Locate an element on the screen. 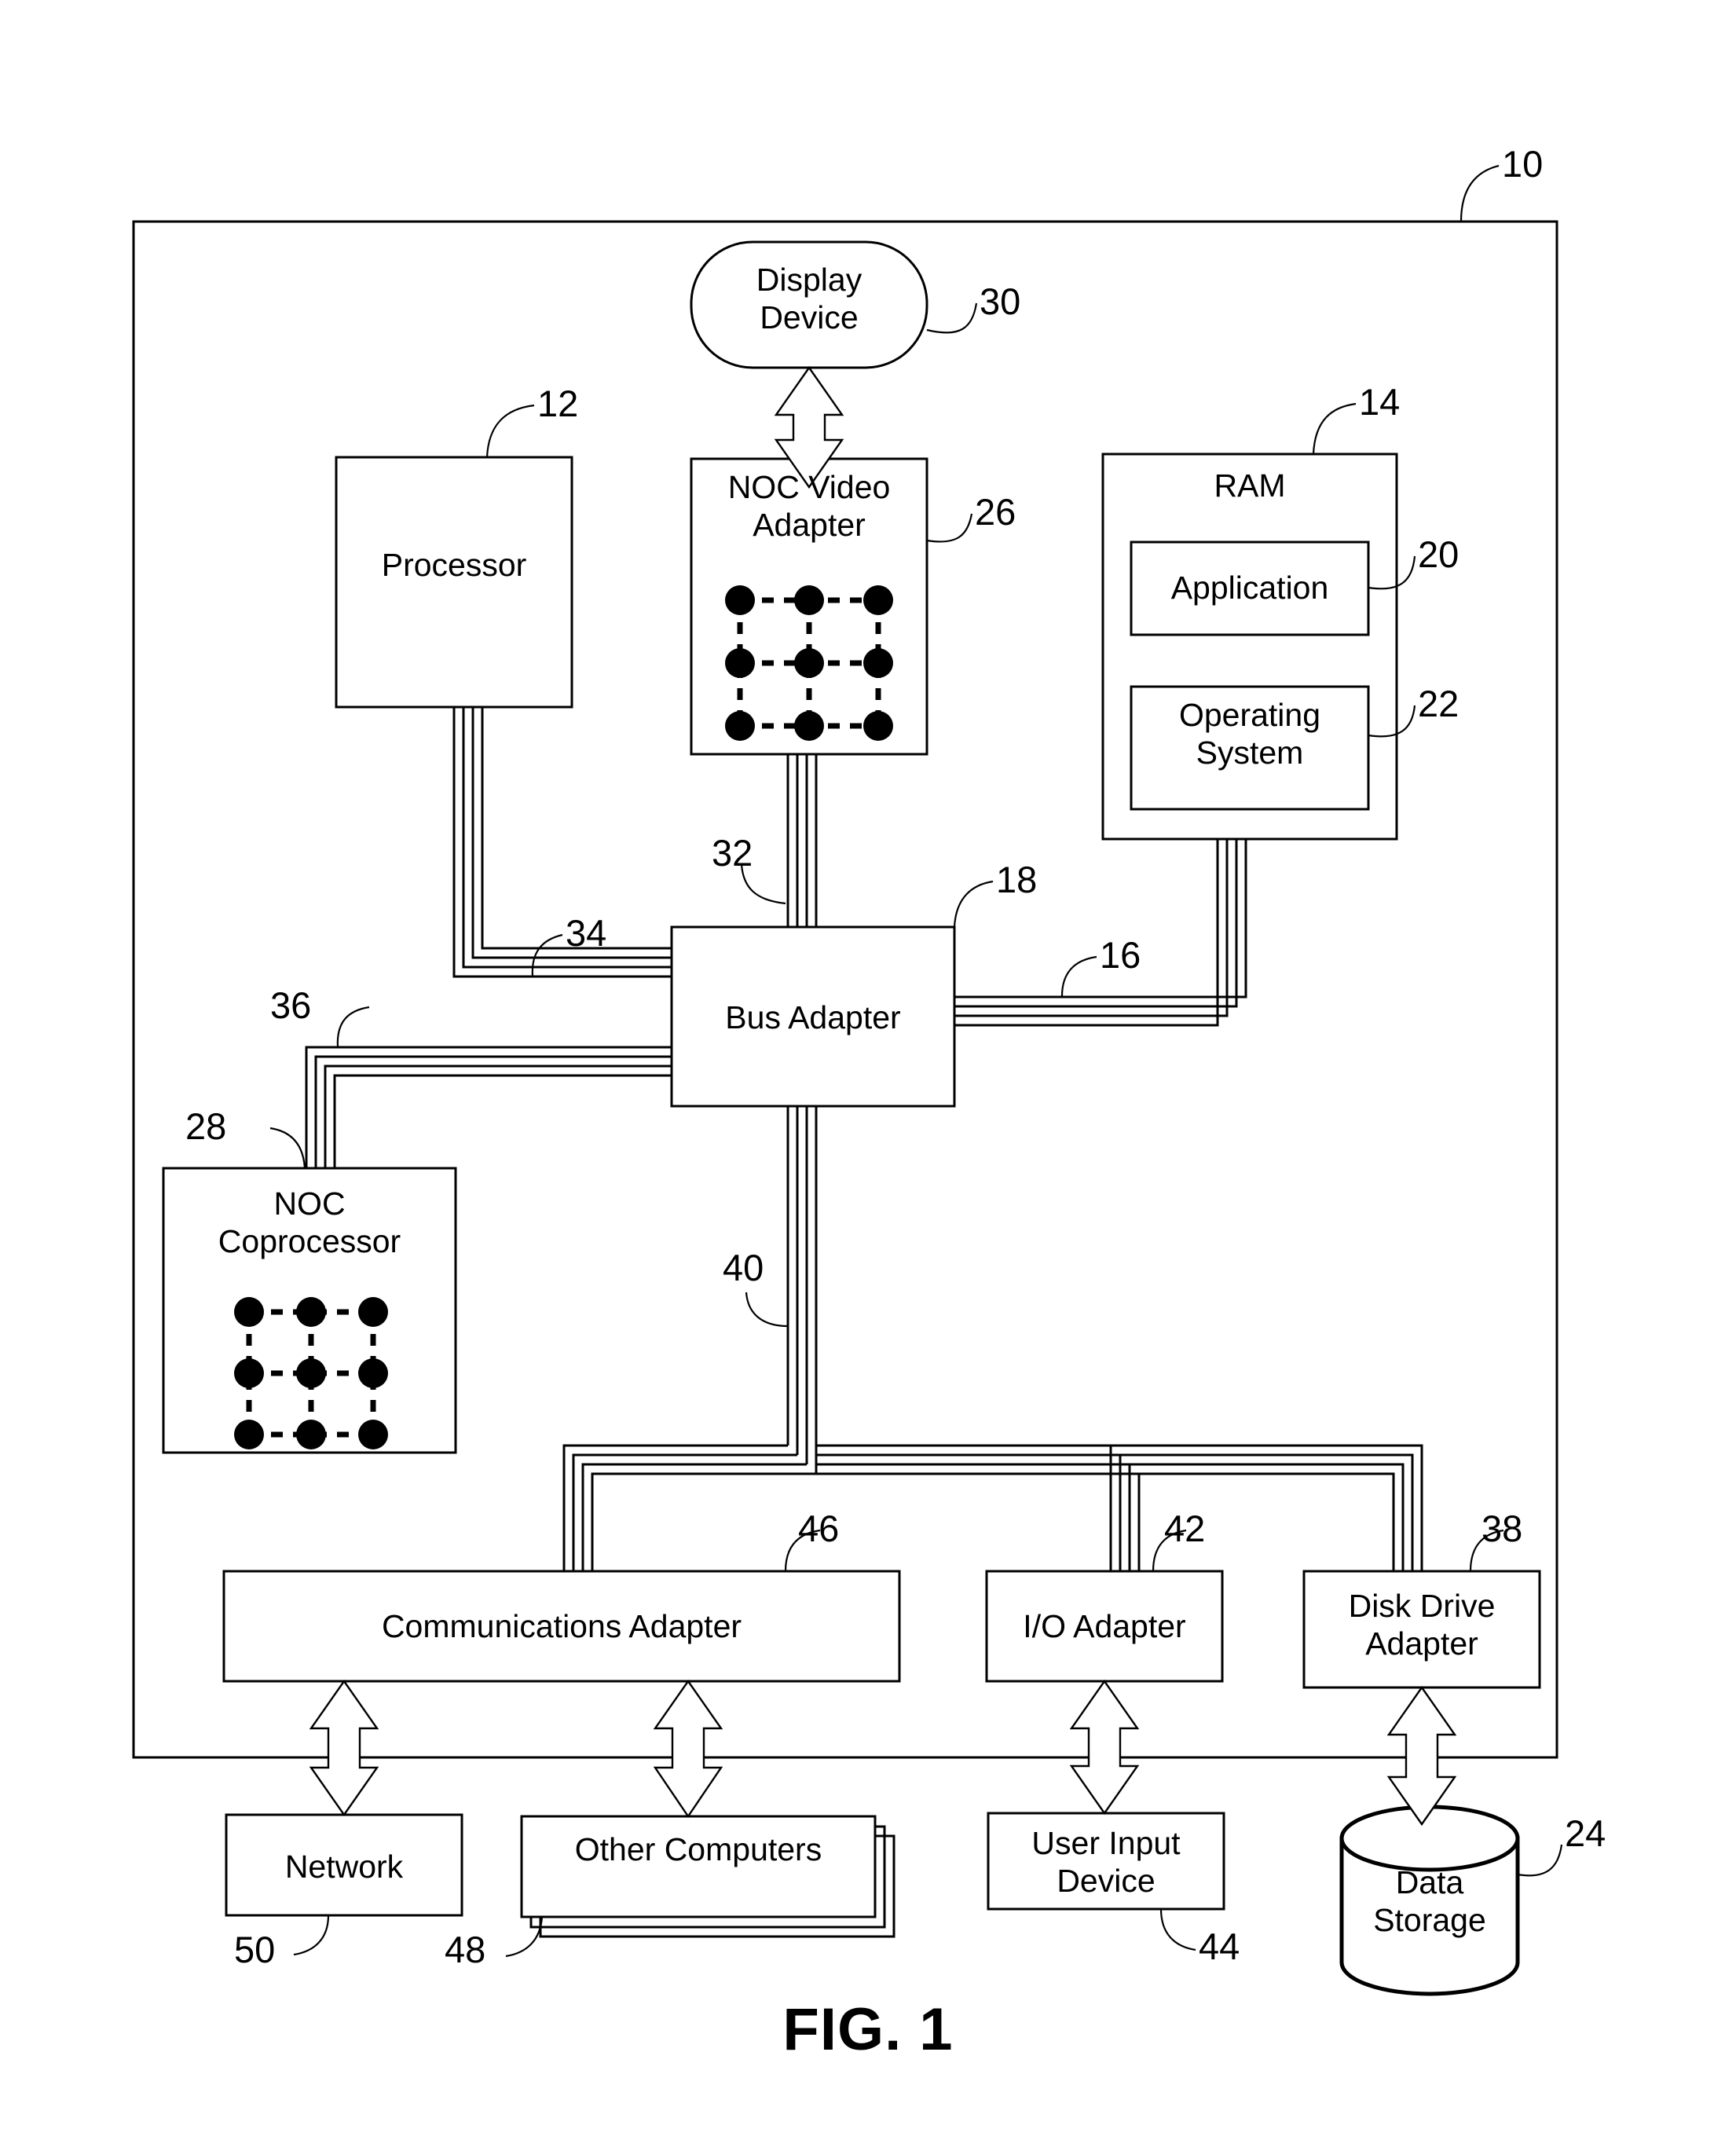 The image size is (1736, 2151). arrow-disk-to-storage is located at coordinates (1421, 1756).